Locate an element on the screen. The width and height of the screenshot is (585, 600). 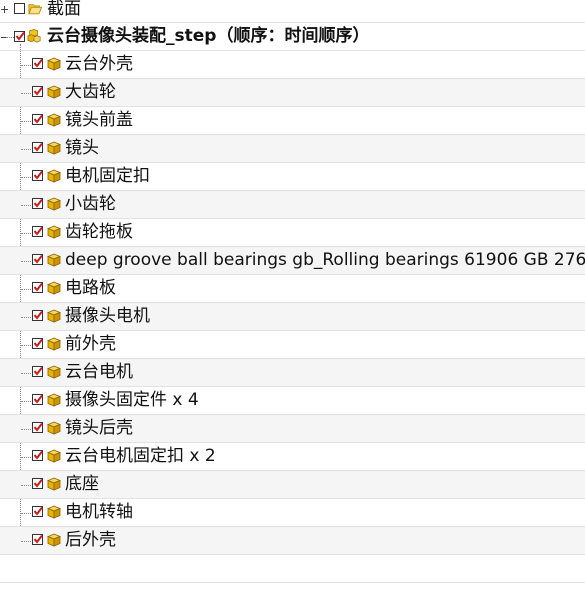
tree-item-label: 齿轮拖板 is located at coordinates (99, 232).